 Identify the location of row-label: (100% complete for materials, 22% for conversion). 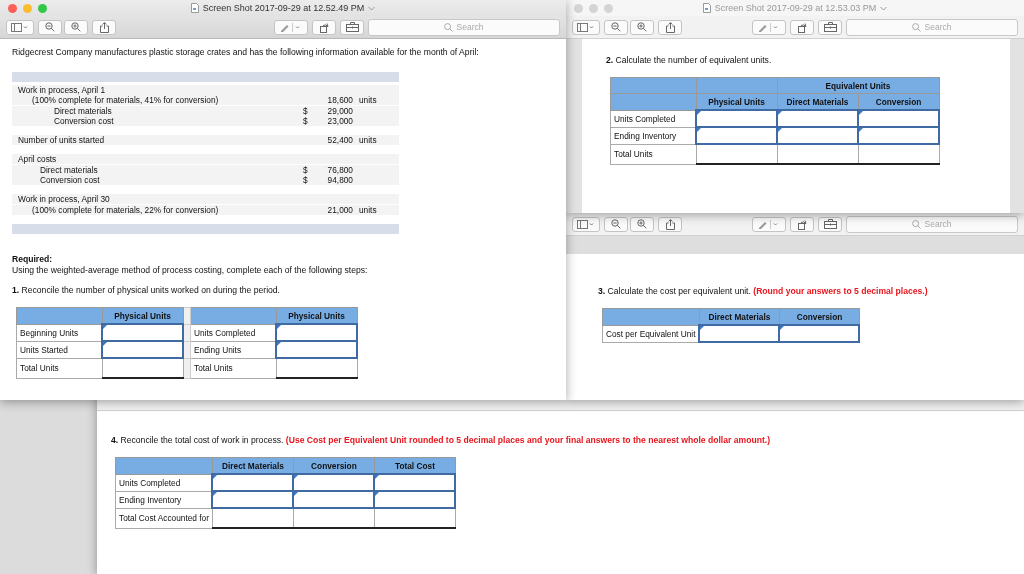
(125, 209).